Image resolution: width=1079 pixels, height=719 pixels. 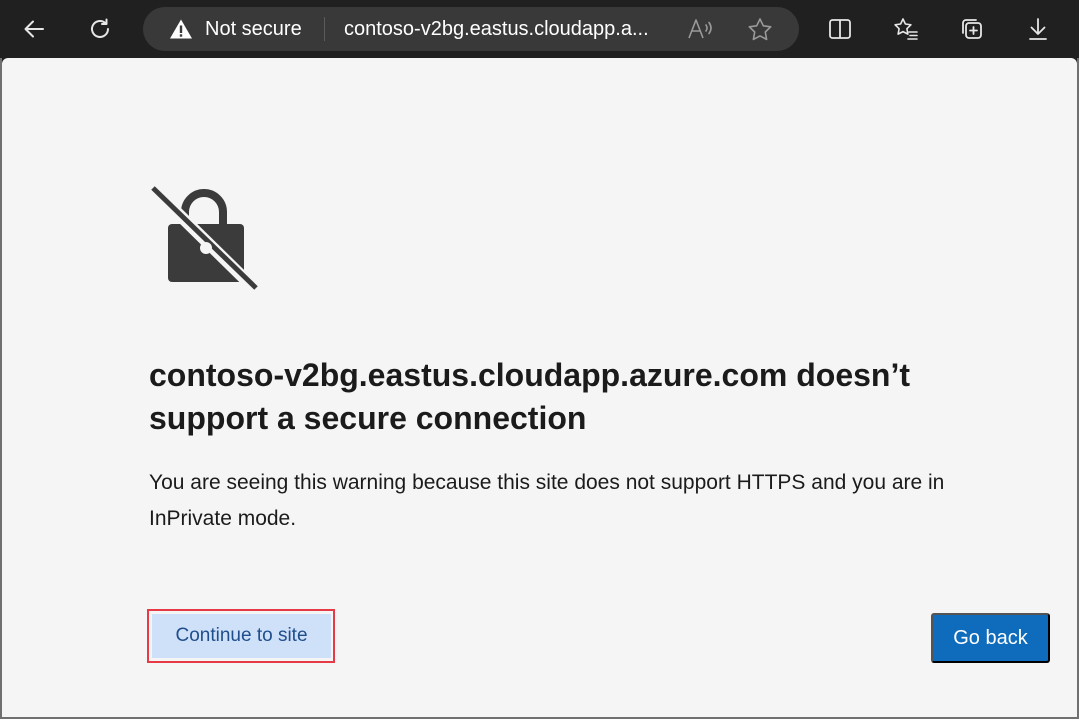 What do you see at coordinates (324, 29) in the screenshot?
I see `address-divider` at bounding box center [324, 29].